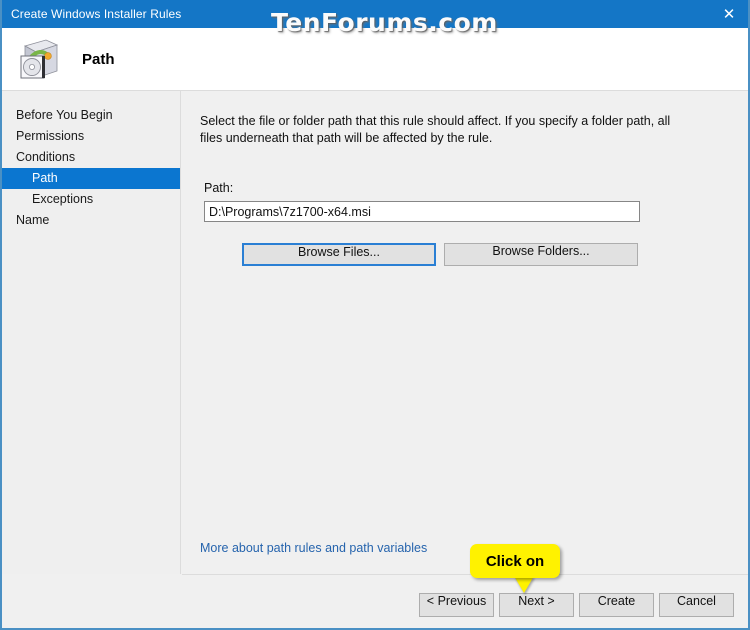  What do you see at coordinates (98, 59) in the screenshot?
I see `page-title: Path` at bounding box center [98, 59].